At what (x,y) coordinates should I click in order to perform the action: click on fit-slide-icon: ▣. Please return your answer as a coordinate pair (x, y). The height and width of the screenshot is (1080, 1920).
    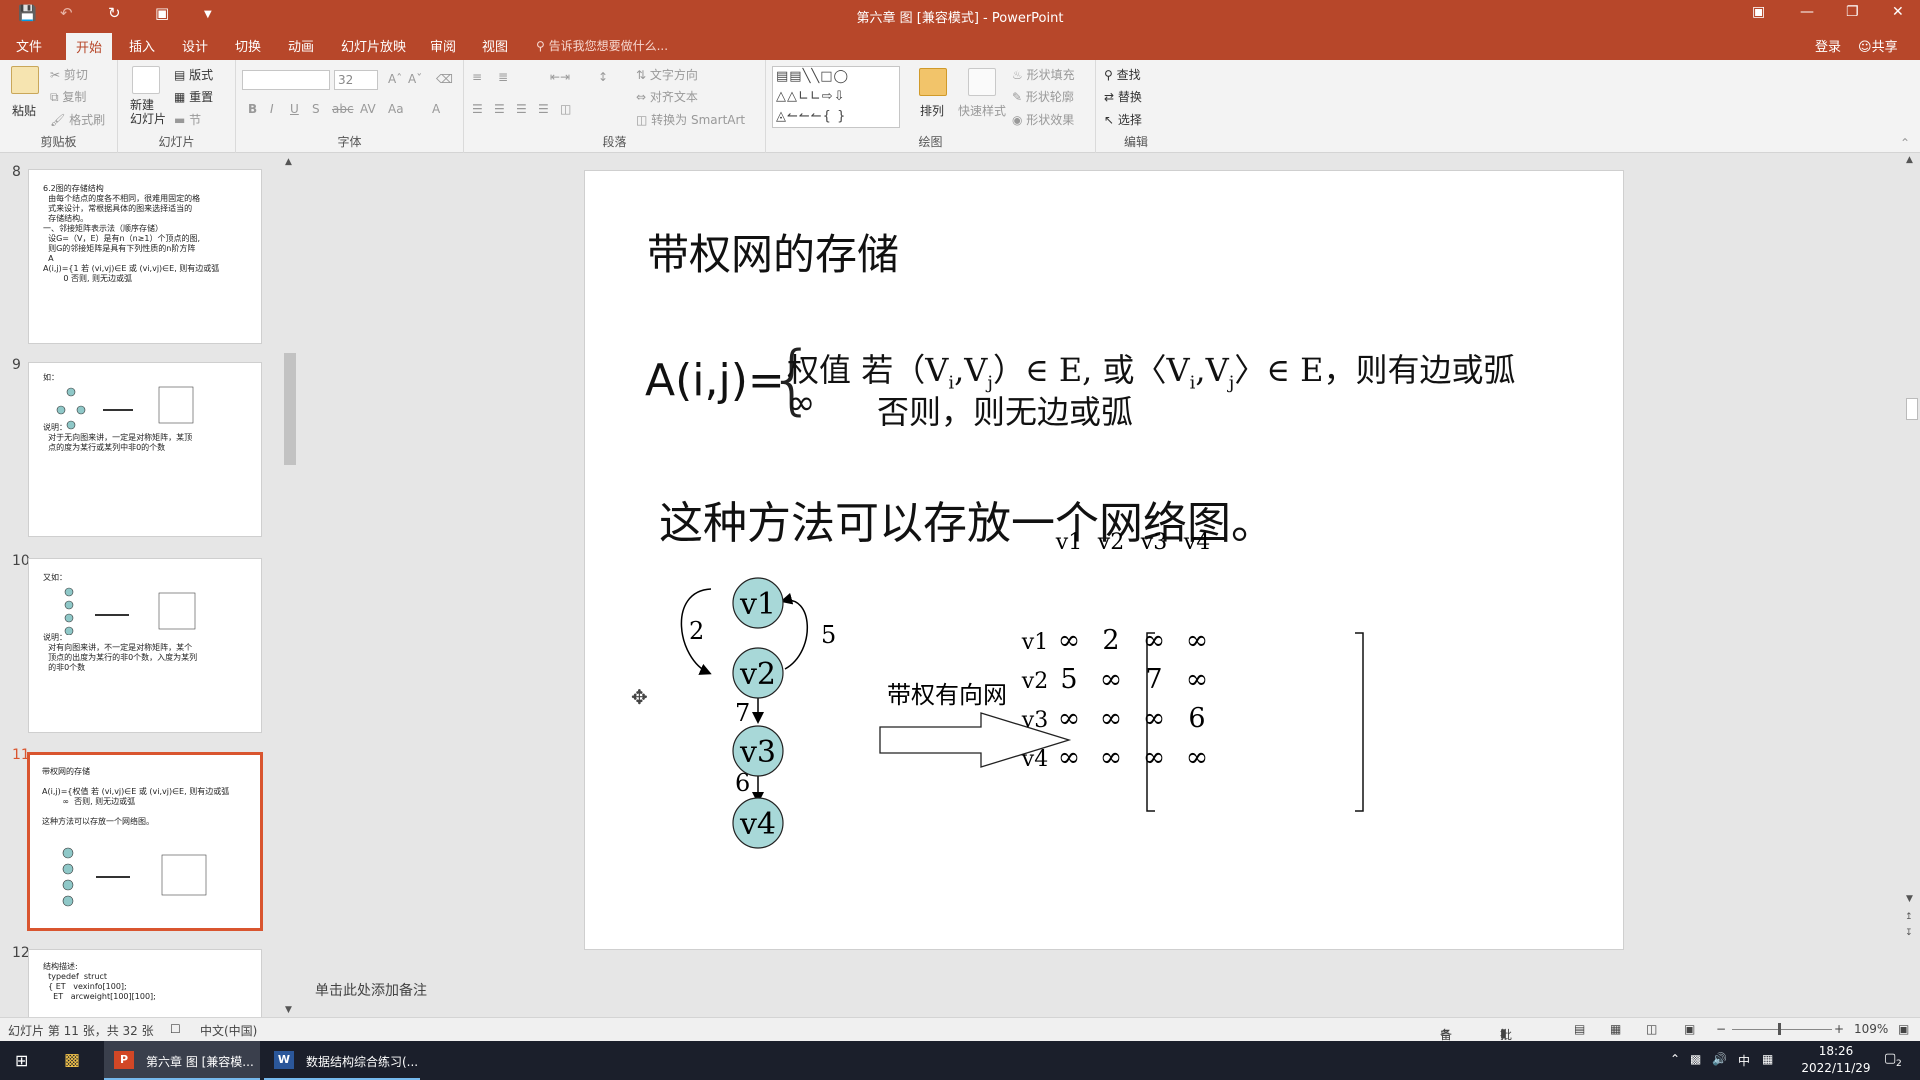
    Looking at the image, I should click on (1903, 1029).